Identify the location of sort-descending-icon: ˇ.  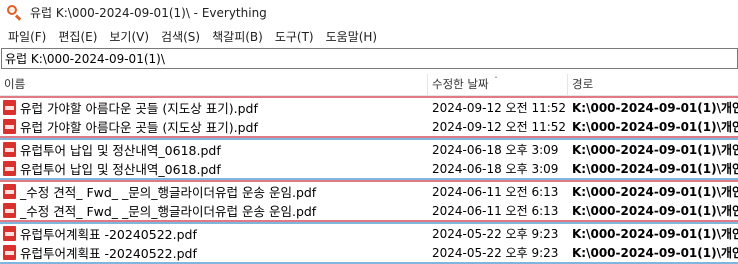
(496, 80).